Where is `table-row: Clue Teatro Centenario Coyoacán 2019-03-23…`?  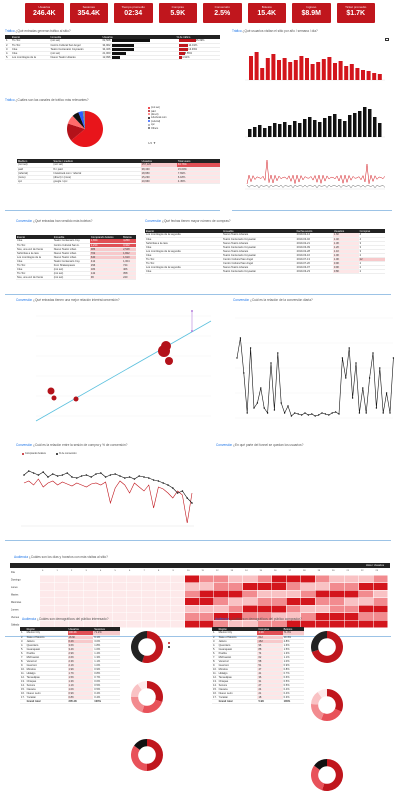 table-row: Clue Teatro Centenario Coyoacán 2019-03-23… is located at coordinates (265, 271).